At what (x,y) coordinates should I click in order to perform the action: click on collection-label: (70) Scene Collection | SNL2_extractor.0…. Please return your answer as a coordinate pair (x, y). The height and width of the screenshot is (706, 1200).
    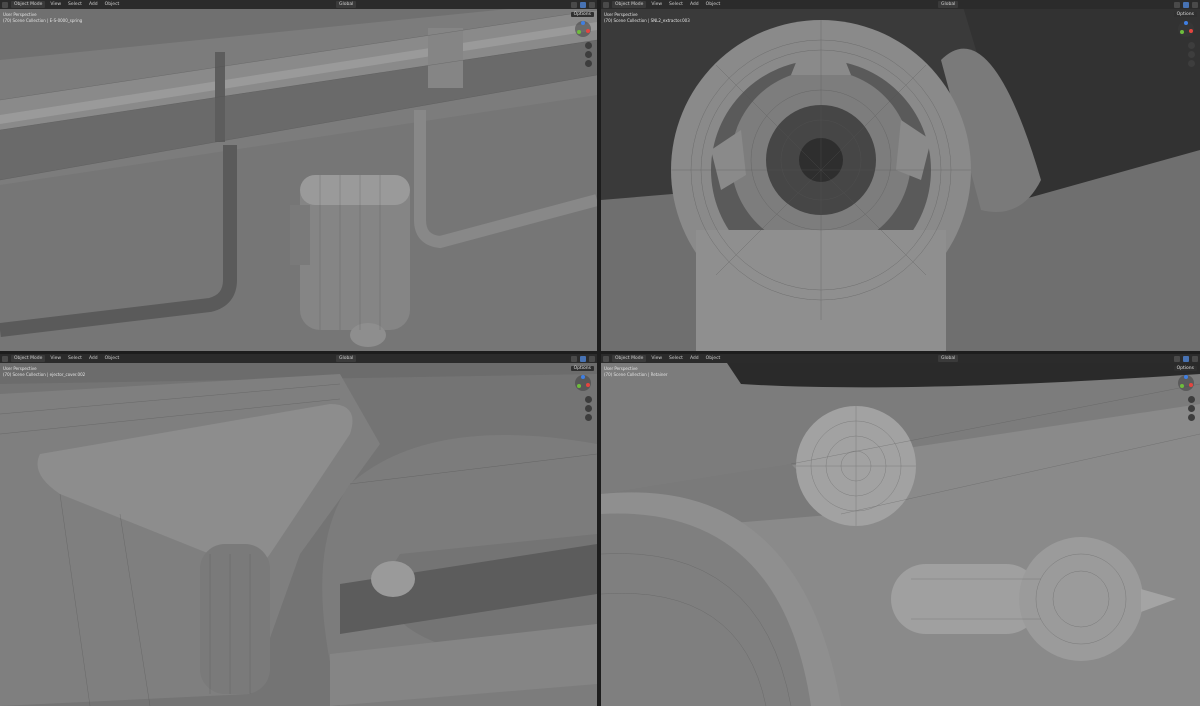
    Looking at the image, I should click on (647, 20).